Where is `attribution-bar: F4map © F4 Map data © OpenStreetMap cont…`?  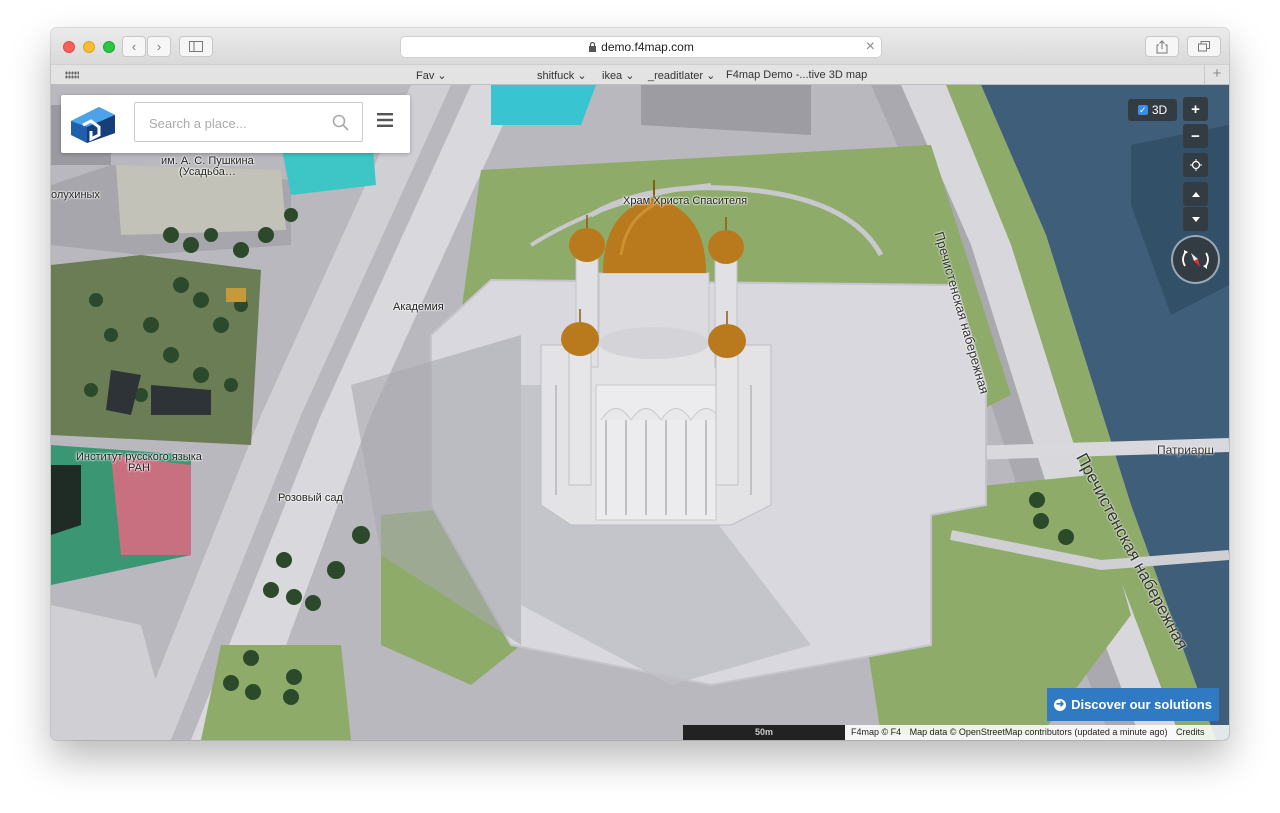
attribution-bar: F4map © F4 Map data © OpenStreetMap cont… is located at coordinates (1037, 732).